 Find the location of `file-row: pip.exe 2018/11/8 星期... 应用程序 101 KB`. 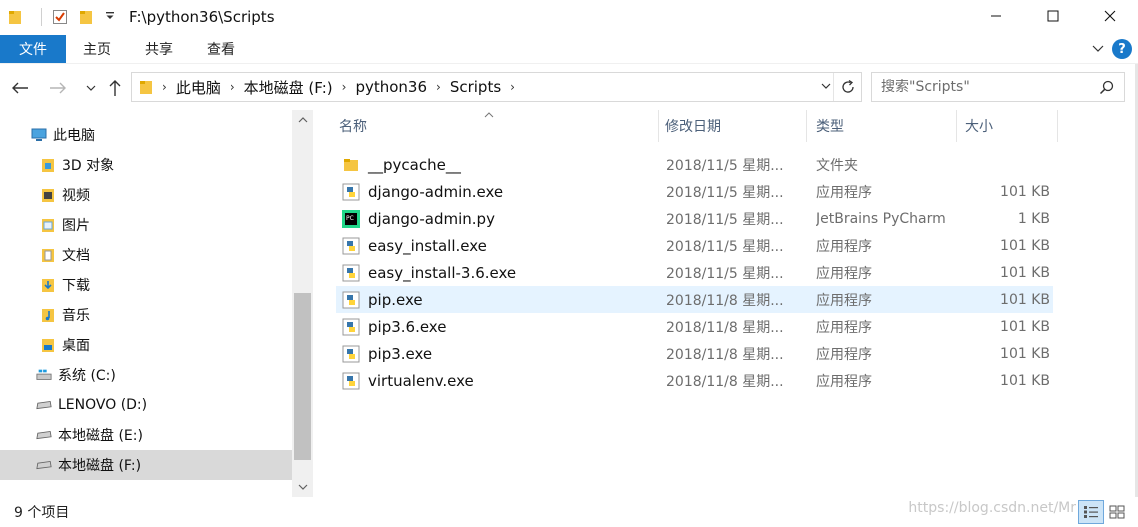

file-row: pip.exe 2018/11/8 星期... 应用程序 101 KB is located at coordinates (694, 299).